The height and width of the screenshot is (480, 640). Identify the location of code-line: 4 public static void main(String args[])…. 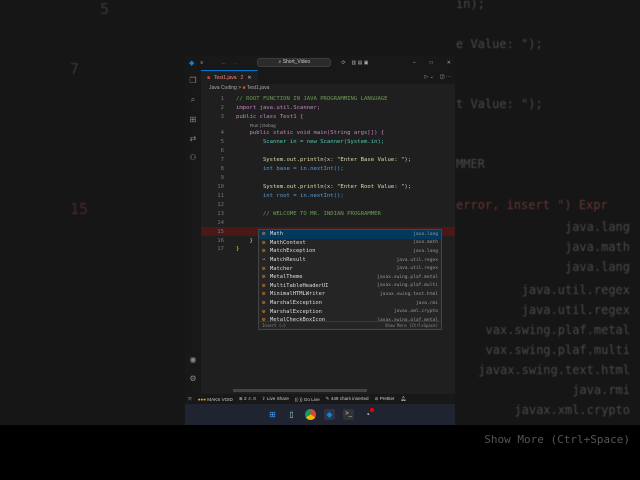
(328, 133).